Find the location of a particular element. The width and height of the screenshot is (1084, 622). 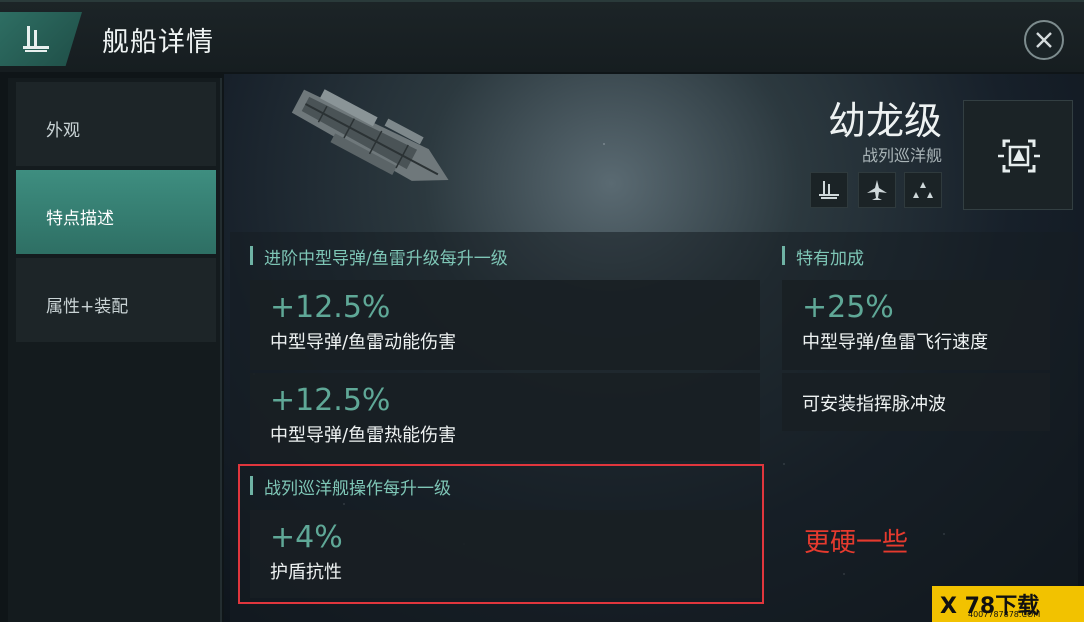

sidebar-item-appearance: 外观 is located at coordinates (116, 124).